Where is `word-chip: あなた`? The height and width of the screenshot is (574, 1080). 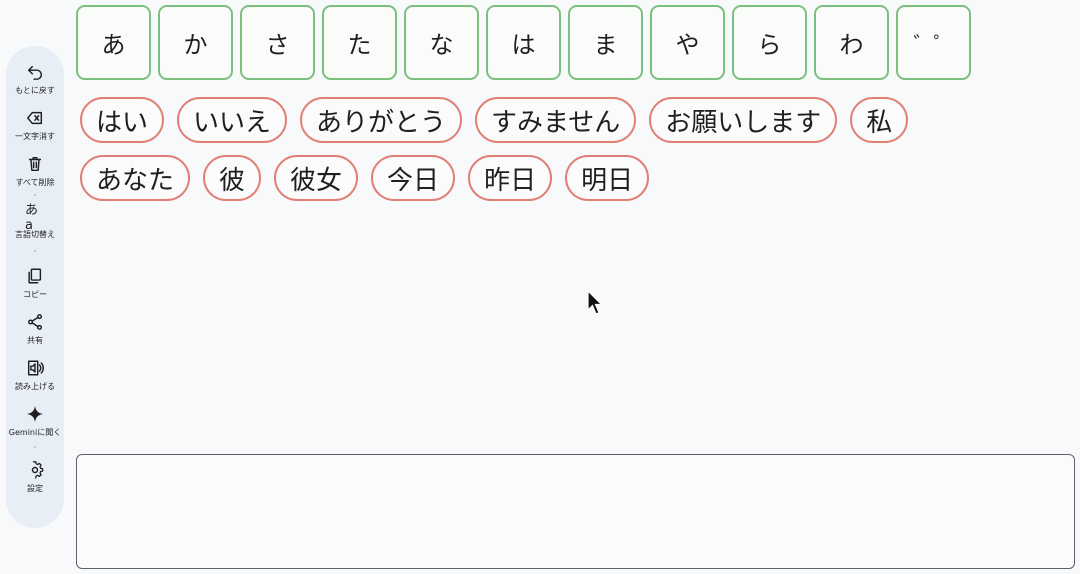 word-chip: あなた is located at coordinates (135, 178).